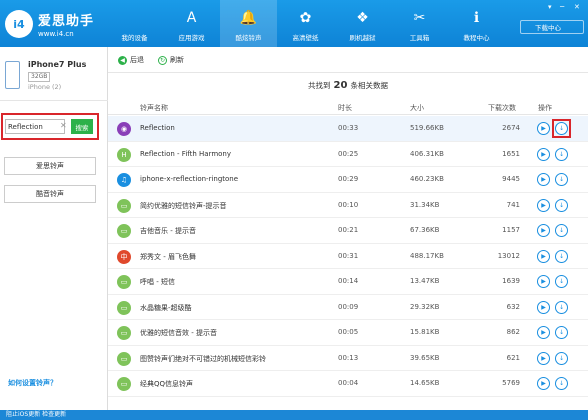  Describe the element at coordinates (82, 126) in the screenshot. I see `search-button: 搜索` at that location.